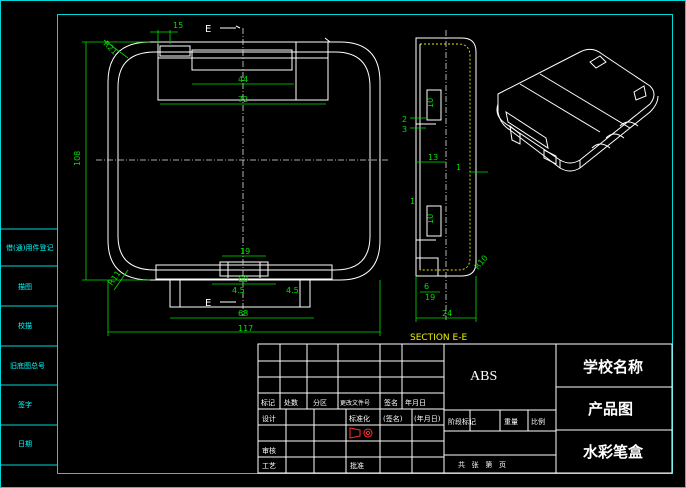 Image resolution: width=686 pixels, height=488 pixels. What do you see at coordinates (427, 418) in the screenshot?
I see `date-label: (年月日)` at bounding box center [427, 418].